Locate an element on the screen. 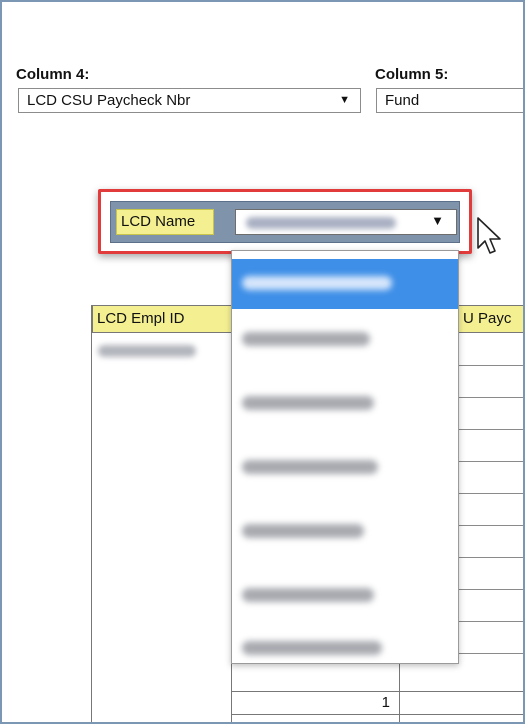 The image size is (525, 724). column-4-label: Column 4: is located at coordinates (53, 74).